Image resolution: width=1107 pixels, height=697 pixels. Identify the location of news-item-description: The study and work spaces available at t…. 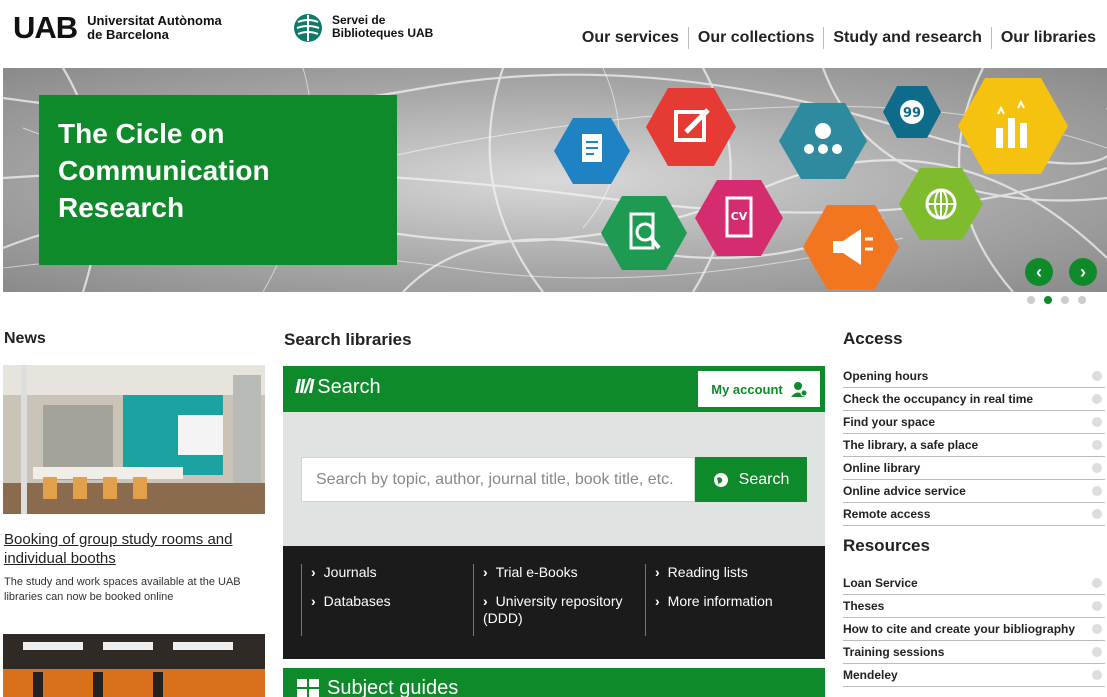
(122, 589).